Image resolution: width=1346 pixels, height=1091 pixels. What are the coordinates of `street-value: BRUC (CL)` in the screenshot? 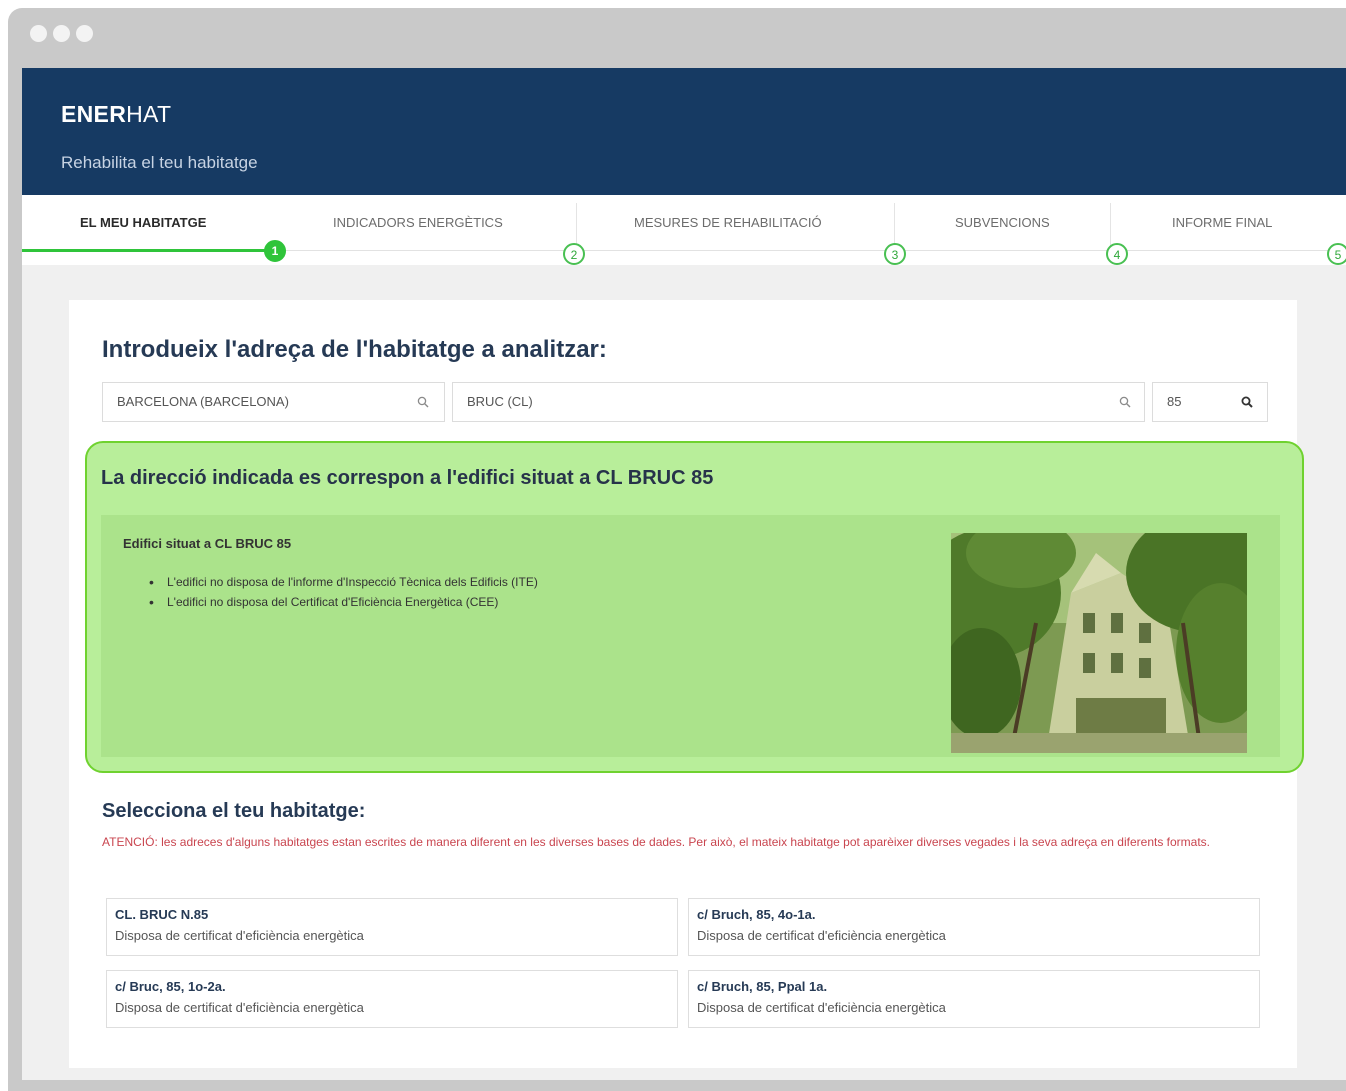 It's located at (500, 401).